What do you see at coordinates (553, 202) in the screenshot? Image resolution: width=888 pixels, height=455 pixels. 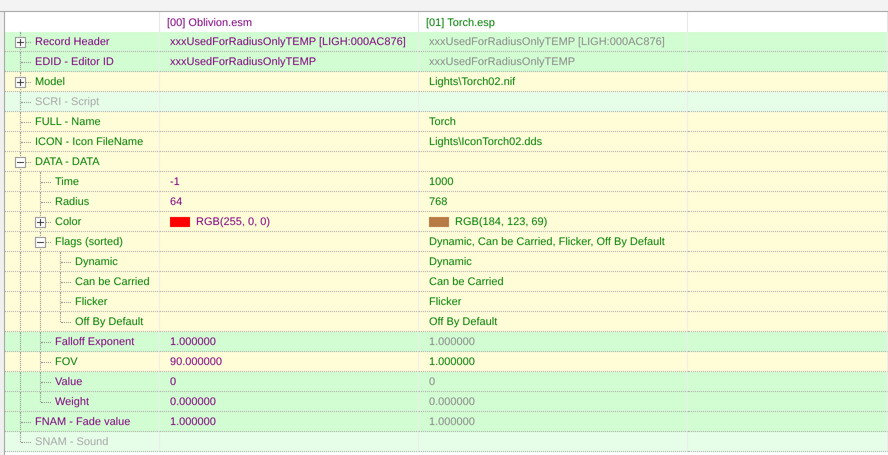 I see `table-cell: 768` at bounding box center [553, 202].